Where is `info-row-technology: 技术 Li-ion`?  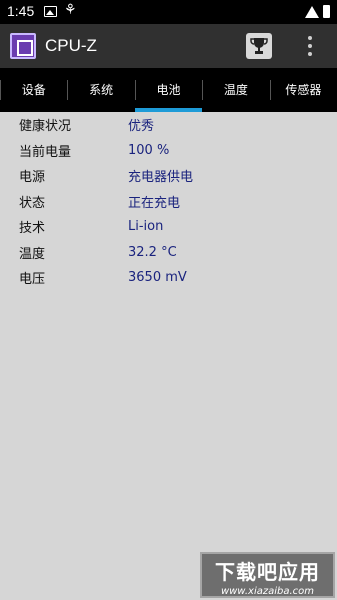
info-row-technology: 技术 Li-ion is located at coordinates (168, 227).